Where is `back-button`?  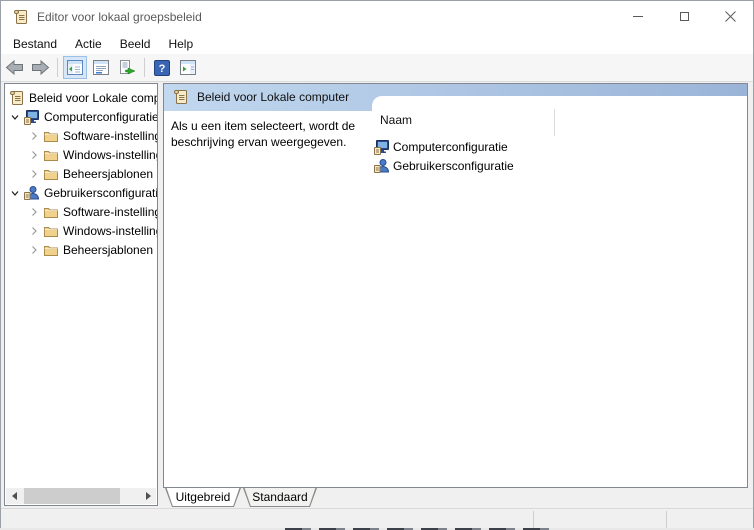
back-button is located at coordinates (14, 67).